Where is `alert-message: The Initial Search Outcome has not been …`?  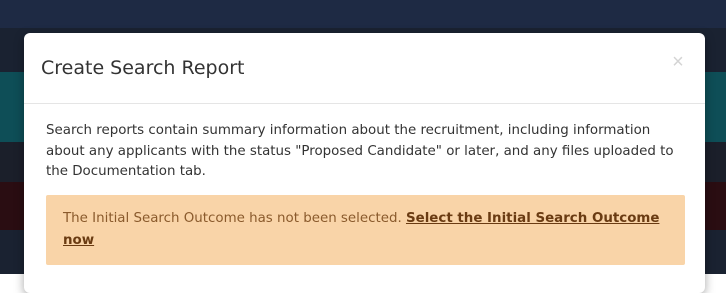
alert-message: The Initial Search Outcome has not been … is located at coordinates (234, 218).